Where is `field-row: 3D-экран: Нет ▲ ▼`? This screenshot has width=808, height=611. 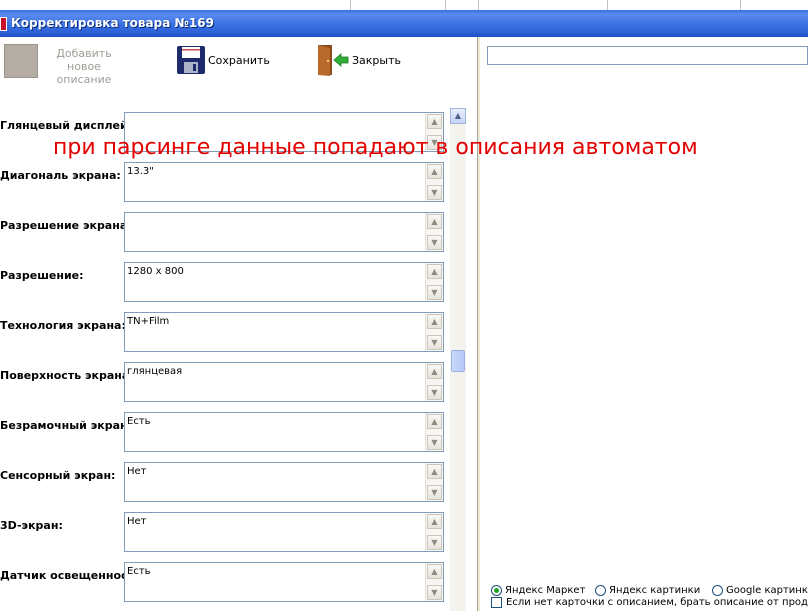 field-row: 3D-экран: Нет ▲ ▼ is located at coordinates (225, 533).